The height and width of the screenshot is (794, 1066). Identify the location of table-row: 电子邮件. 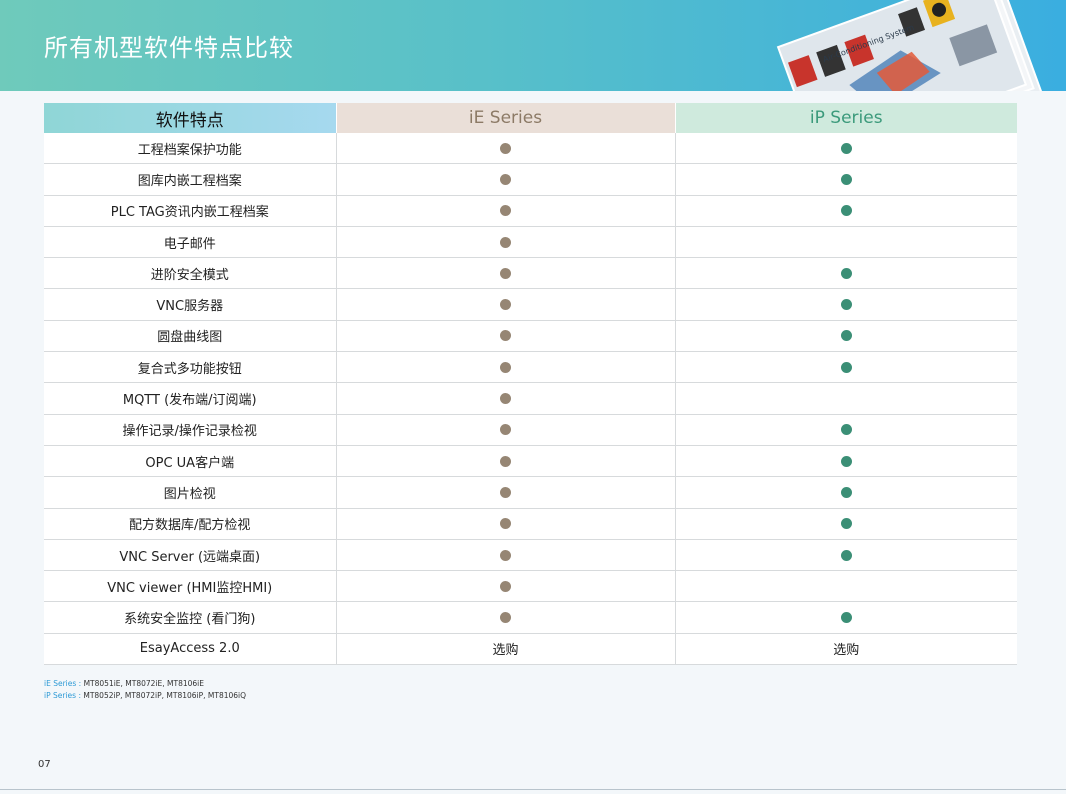
(530, 242).